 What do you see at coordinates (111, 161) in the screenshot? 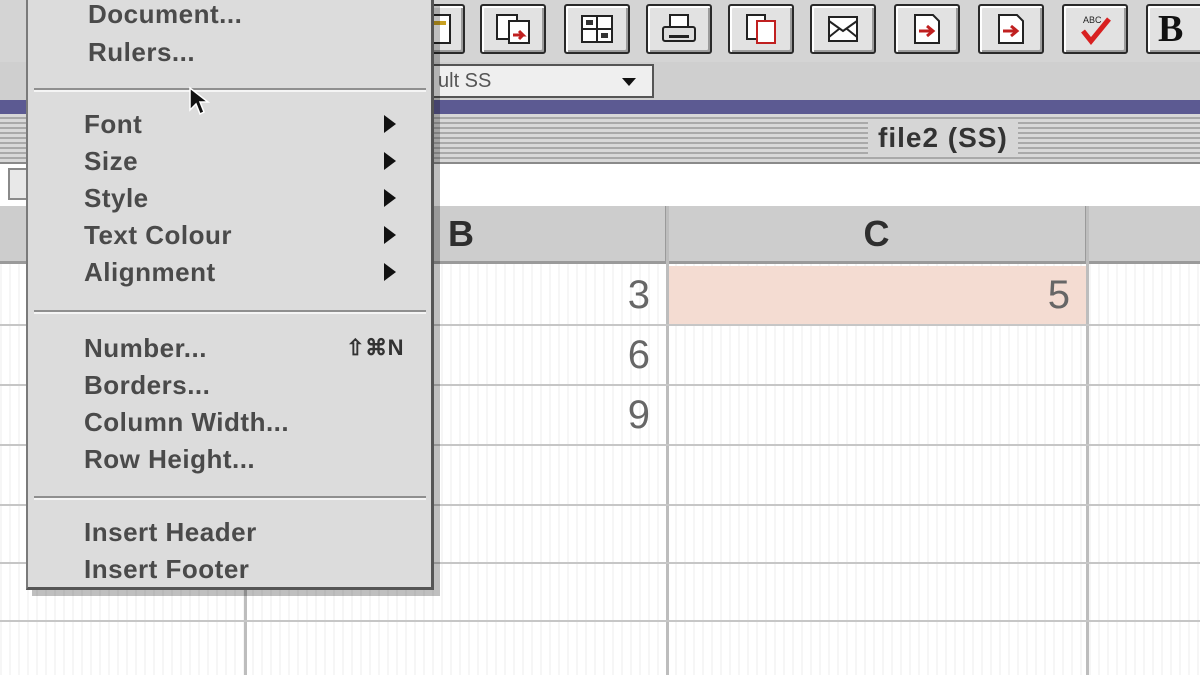
I see `menu-item-label: Size` at bounding box center [111, 161].